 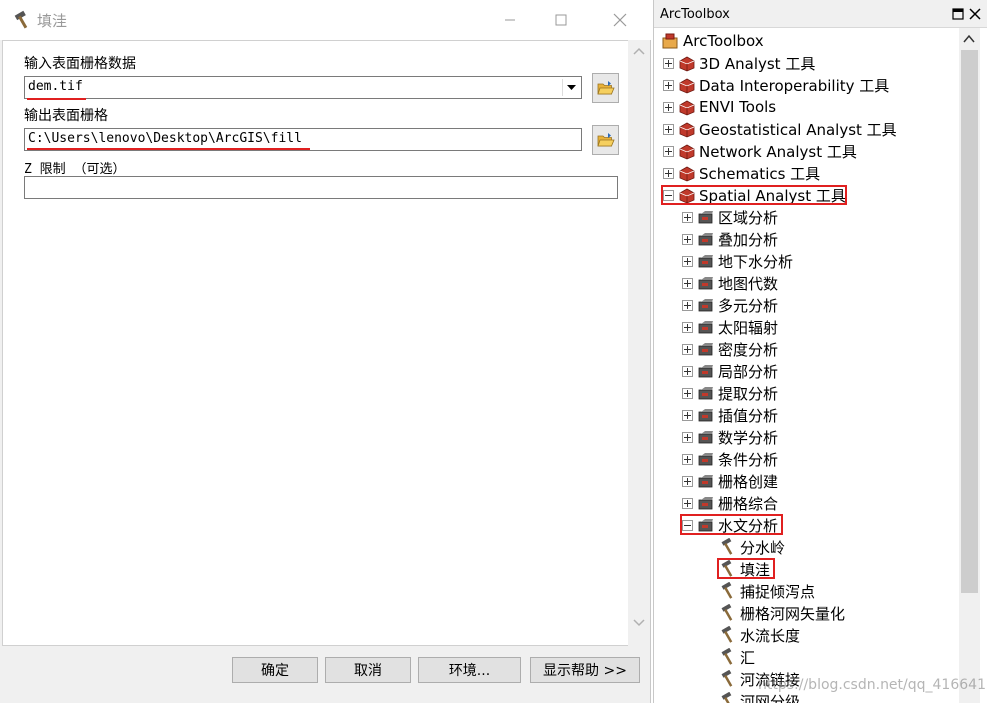 I want to click on tree-item-label: 条件分析, so click(x=748, y=459).